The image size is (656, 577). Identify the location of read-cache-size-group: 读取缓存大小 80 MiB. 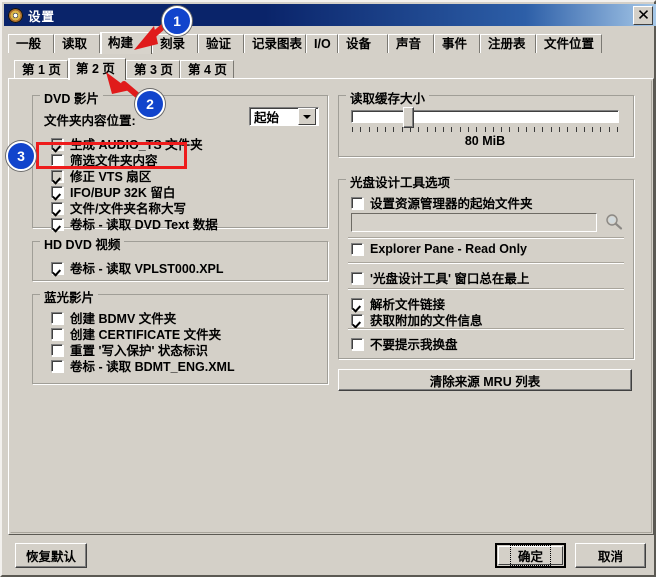
(486, 122).